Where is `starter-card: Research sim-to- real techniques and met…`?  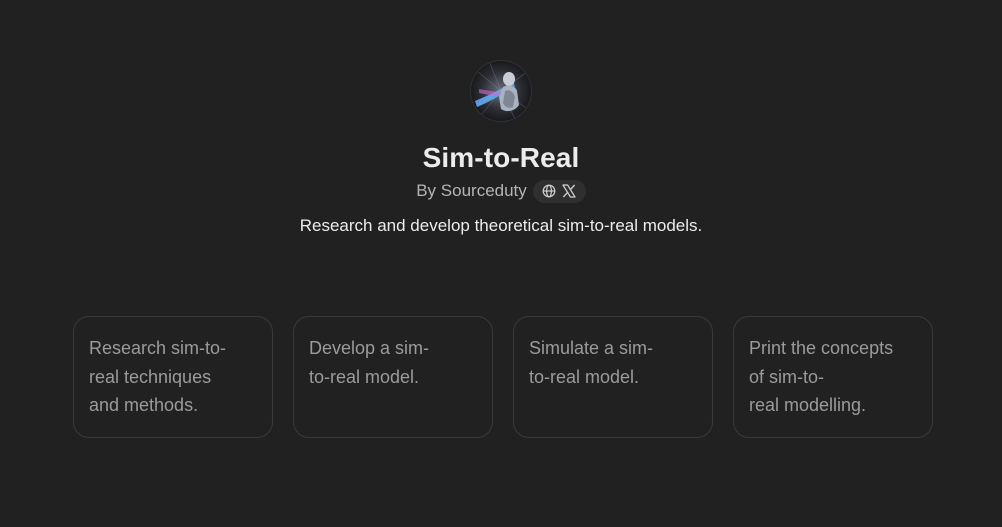
starter-card: Research sim-to- real techniques and met… is located at coordinates (173, 377).